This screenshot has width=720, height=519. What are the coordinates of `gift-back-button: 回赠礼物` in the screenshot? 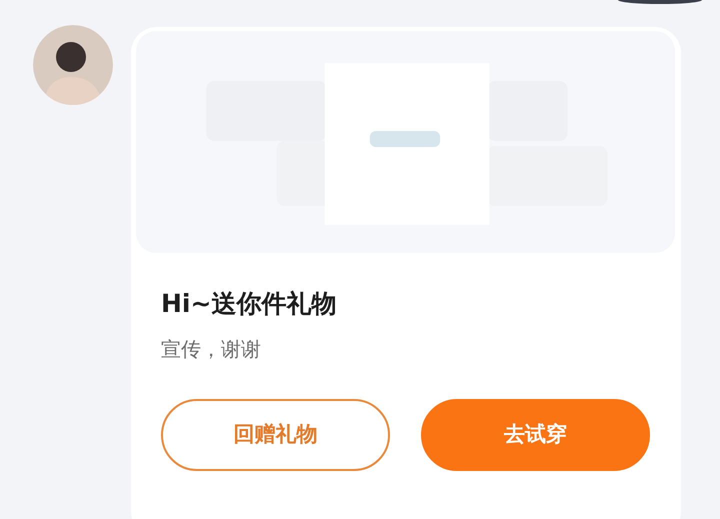 It's located at (275, 435).